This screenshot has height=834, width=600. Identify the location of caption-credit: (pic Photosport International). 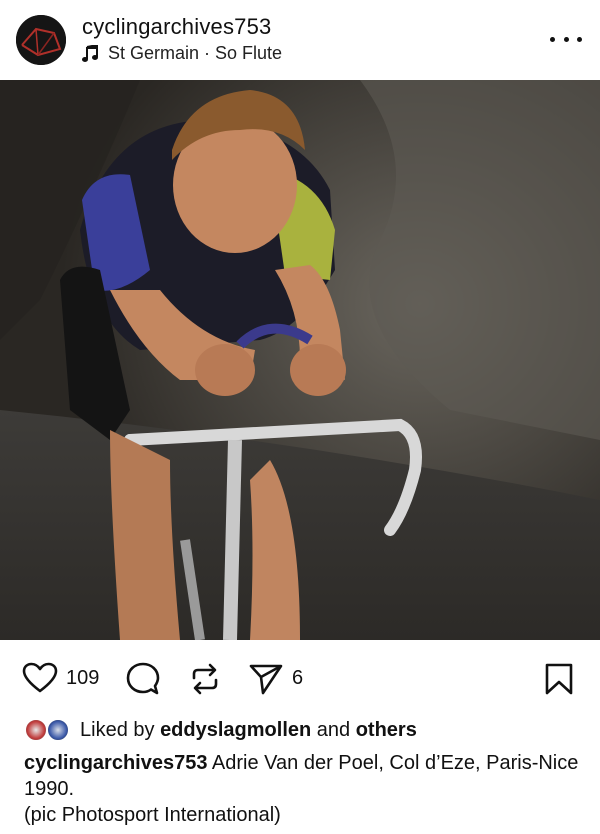
(152, 815).